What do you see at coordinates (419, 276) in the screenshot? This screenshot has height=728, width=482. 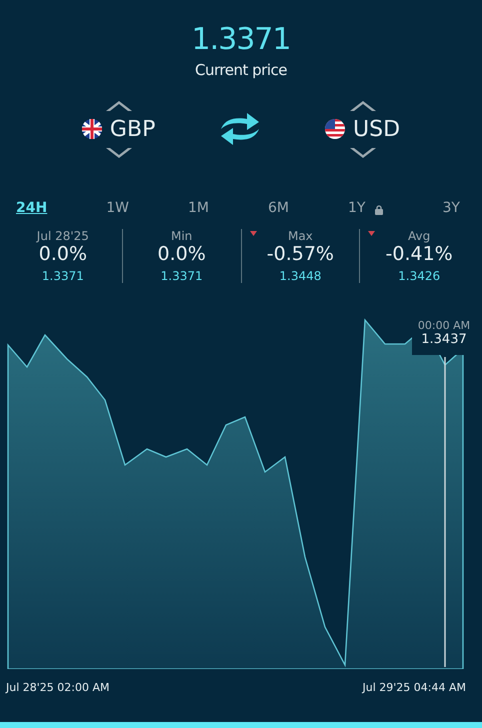 I see `stat-rate: 1.3426` at bounding box center [419, 276].